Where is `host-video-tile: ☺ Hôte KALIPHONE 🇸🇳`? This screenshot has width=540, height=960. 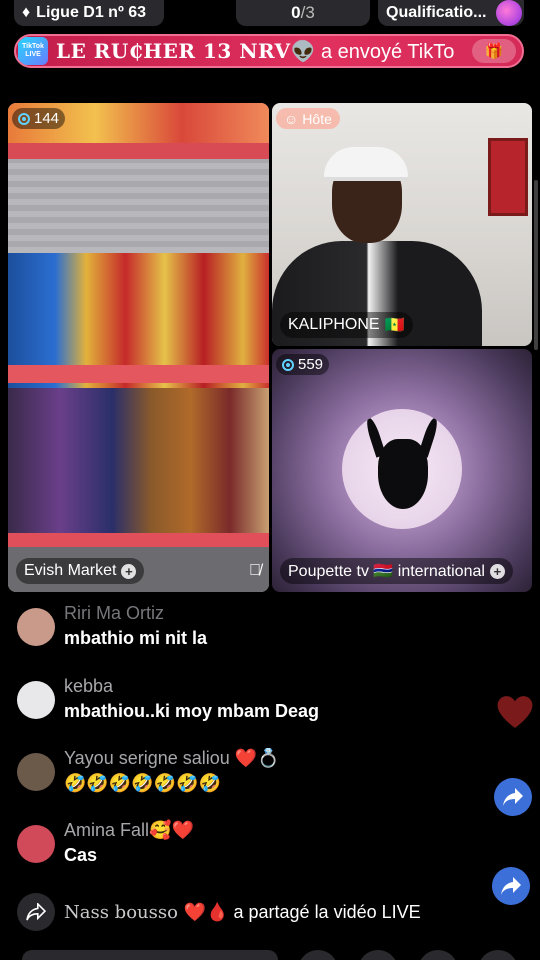 host-video-tile: ☺ Hôte KALIPHONE 🇸🇳 is located at coordinates (402, 224).